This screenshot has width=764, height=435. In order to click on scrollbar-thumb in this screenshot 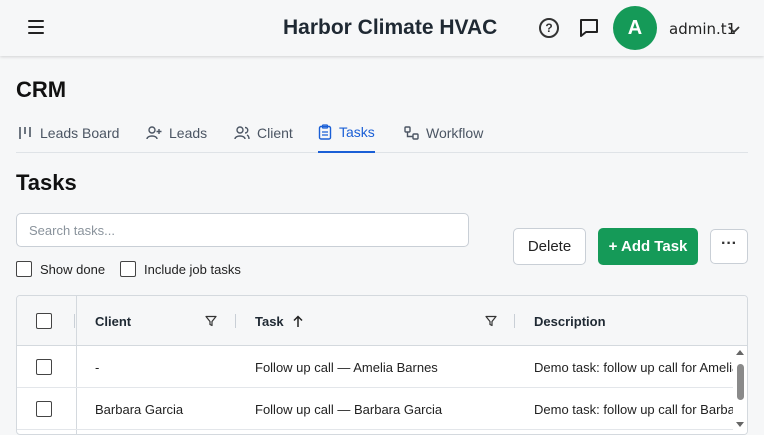, I will do `click(740, 382)`.